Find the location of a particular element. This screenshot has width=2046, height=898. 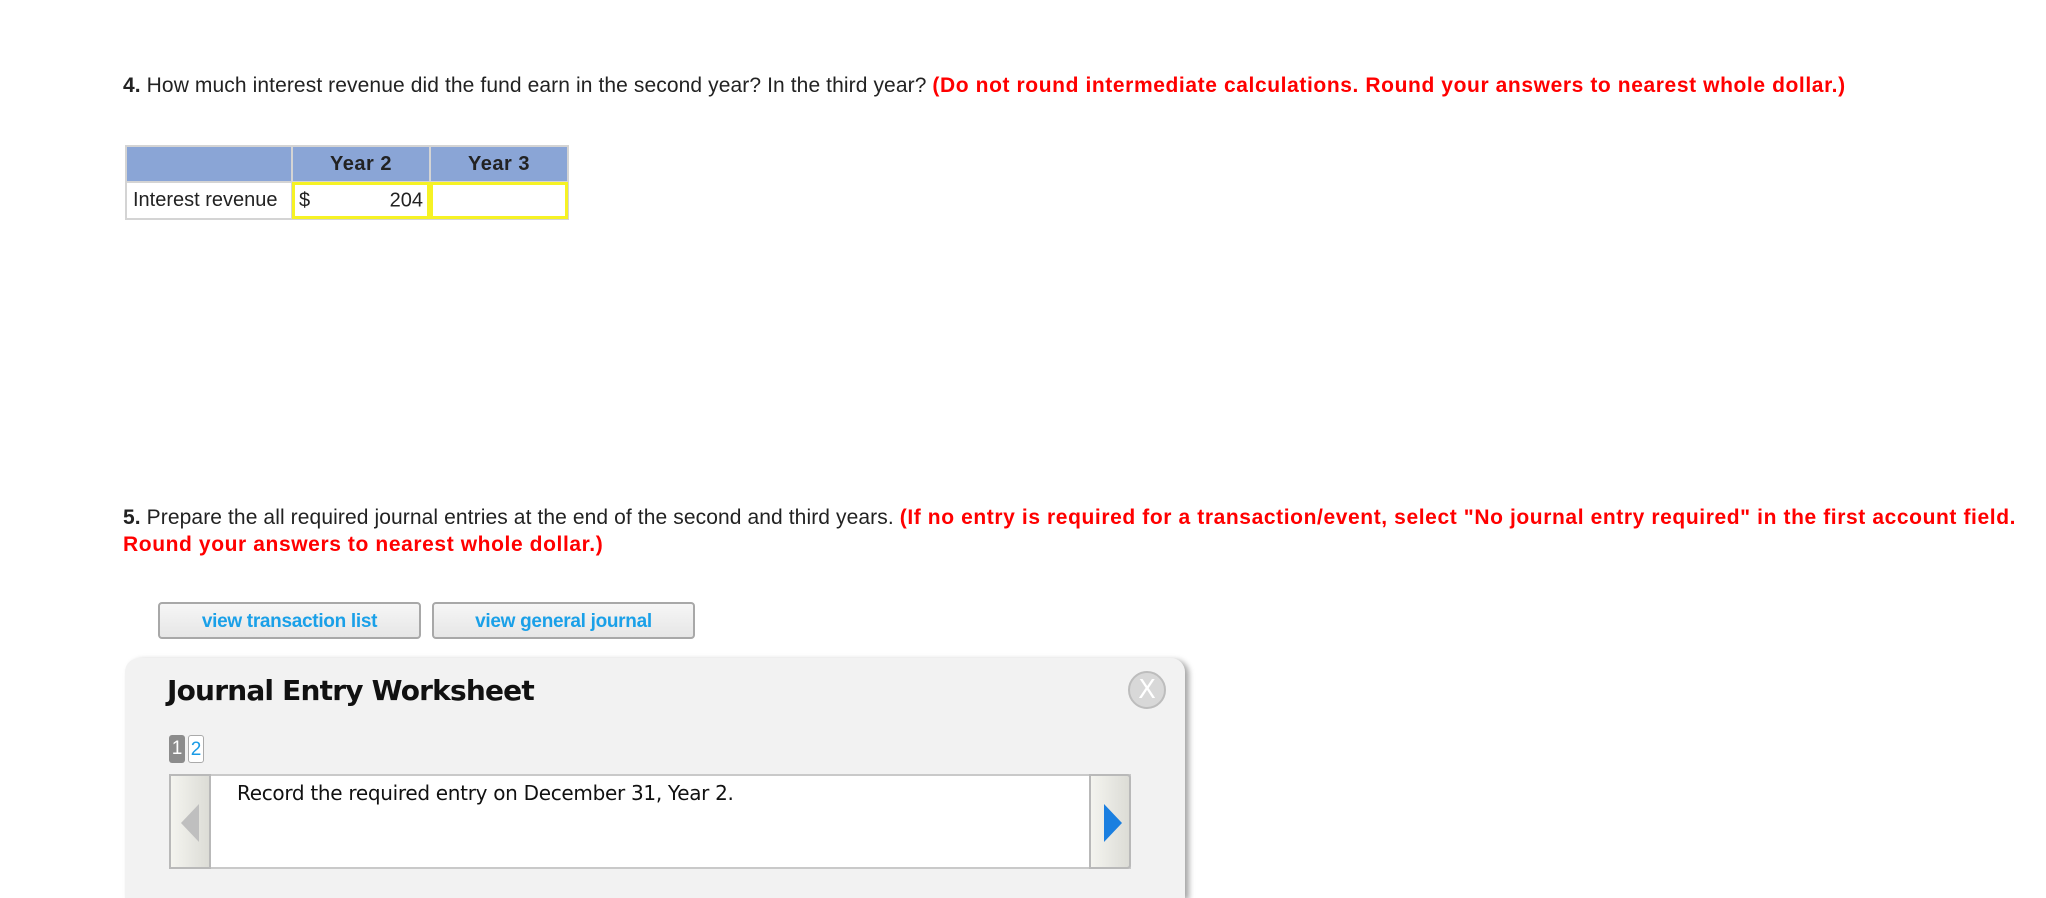

row-label-interest-revenue: Interest revenue is located at coordinates (209, 200).